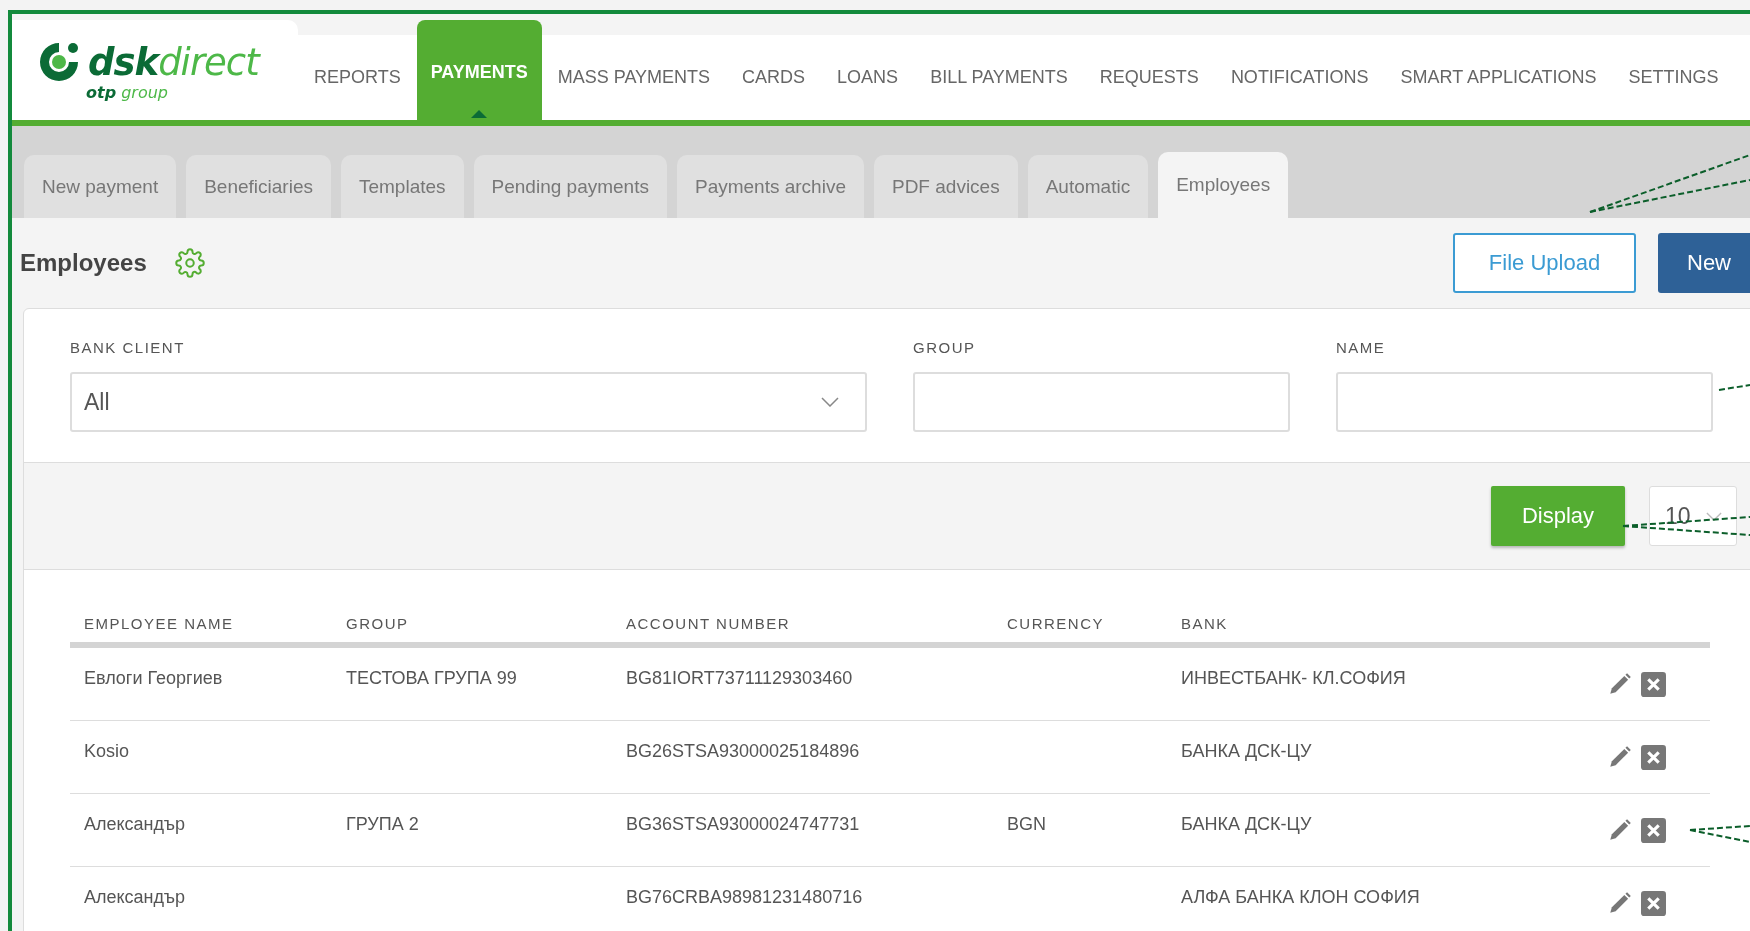  Describe the element at coordinates (128, 347) in the screenshot. I see `field-label: BANK CLIENT` at that location.